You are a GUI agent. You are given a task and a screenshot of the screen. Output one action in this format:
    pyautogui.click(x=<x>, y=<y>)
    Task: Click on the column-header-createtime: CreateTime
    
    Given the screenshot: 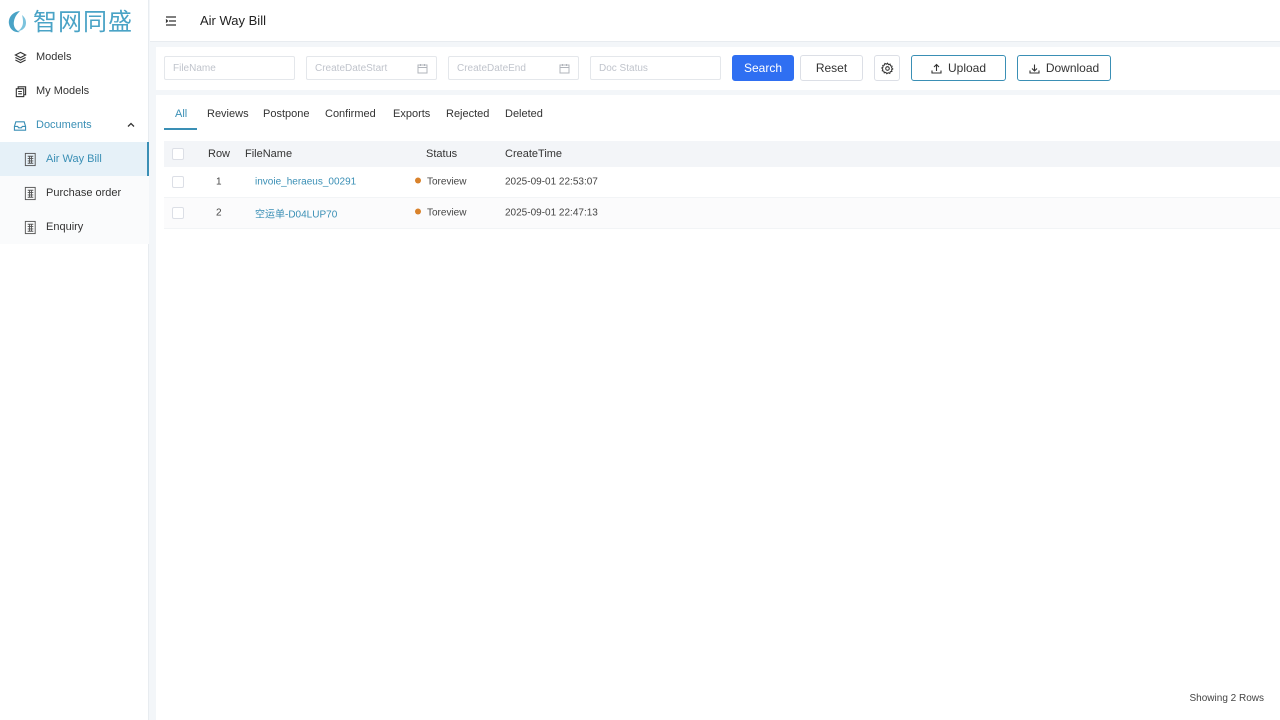 What is the action you would take?
    pyautogui.click(x=533, y=154)
    